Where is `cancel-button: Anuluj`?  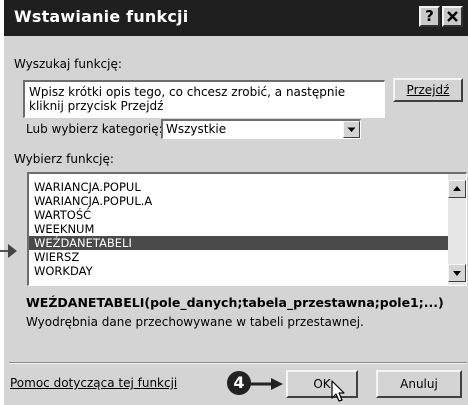 cancel-button: Anuluj is located at coordinates (419, 384).